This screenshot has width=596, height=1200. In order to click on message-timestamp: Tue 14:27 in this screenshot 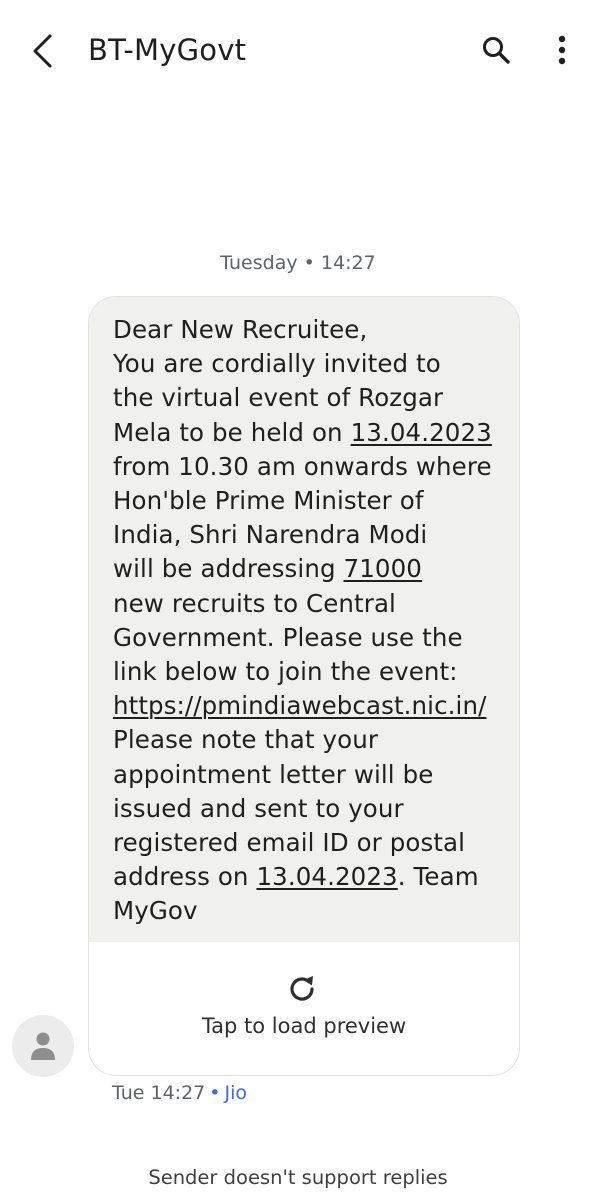, I will do `click(159, 1093)`.